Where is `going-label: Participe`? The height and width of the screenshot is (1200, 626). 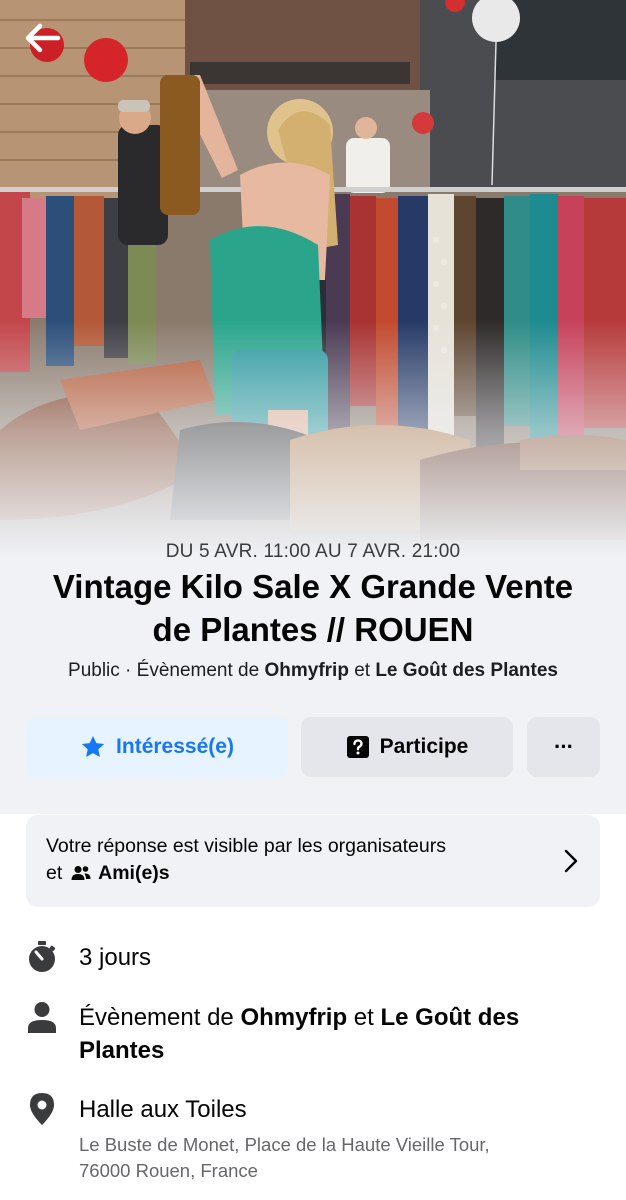 going-label: Participe is located at coordinates (424, 746).